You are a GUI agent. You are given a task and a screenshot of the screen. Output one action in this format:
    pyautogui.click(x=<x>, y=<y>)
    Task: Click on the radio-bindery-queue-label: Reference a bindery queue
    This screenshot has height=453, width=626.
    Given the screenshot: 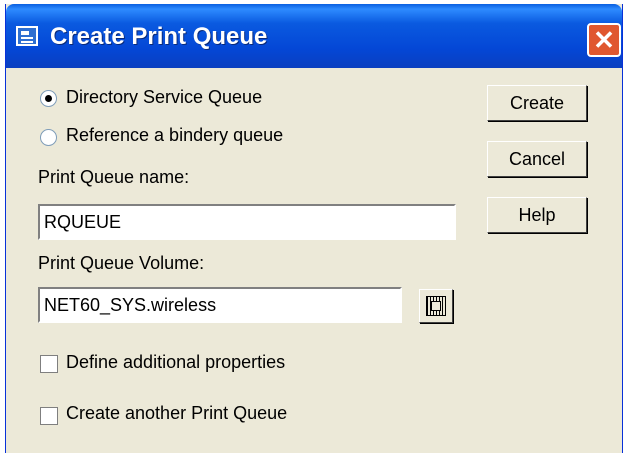 What is the action you would take?
    pyautogui.click(x=175, y=135)
    